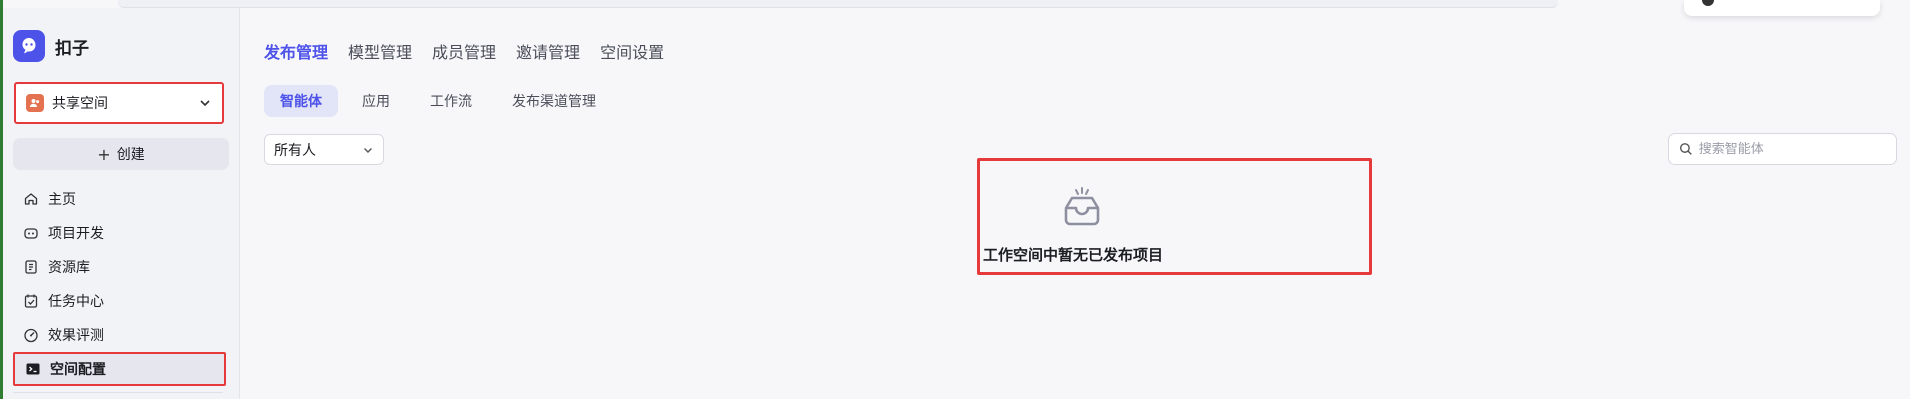 This screenshot has width=1910, height=399. Describe the element at coordinates (295, 150) in the screenshot. I see `owner-filter-value: 所有人` at that location.